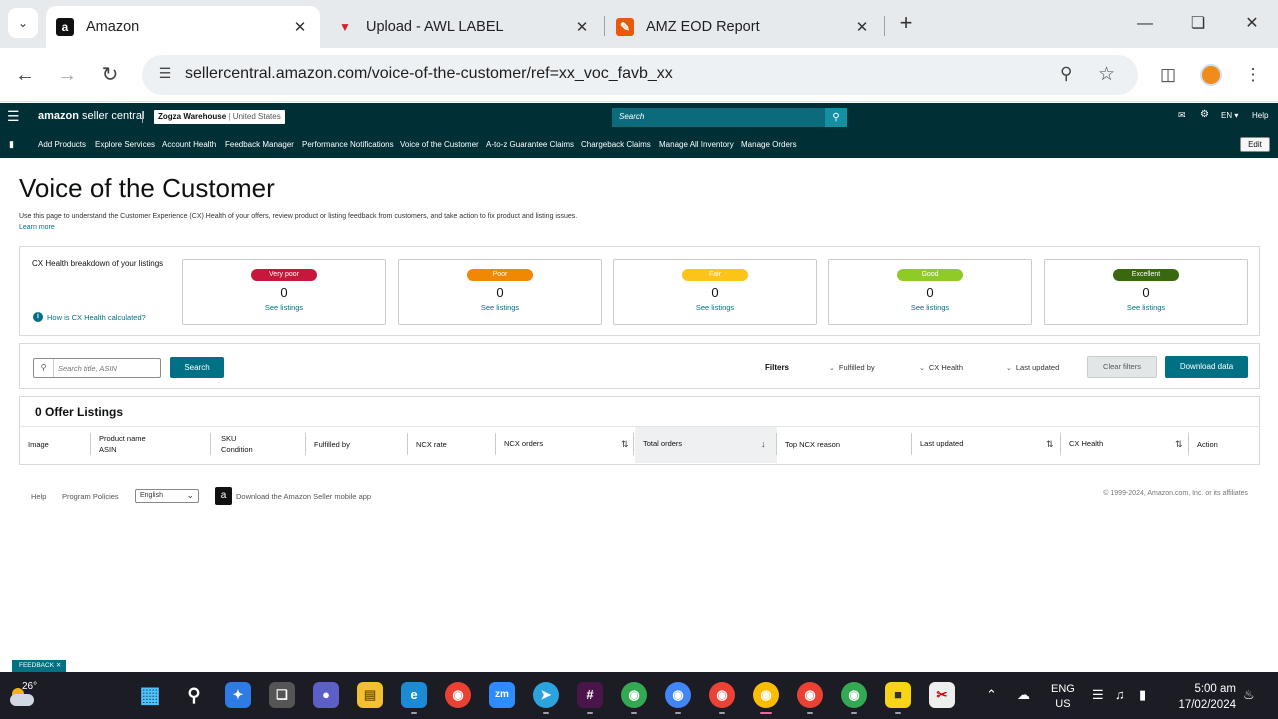 The height and width of the screenshot is (719, 1278). What do you see at coordinates (1249, 695) in the screenshot?
I see `notification-bell-icon: ♨` at bounding box center [1249, 695].